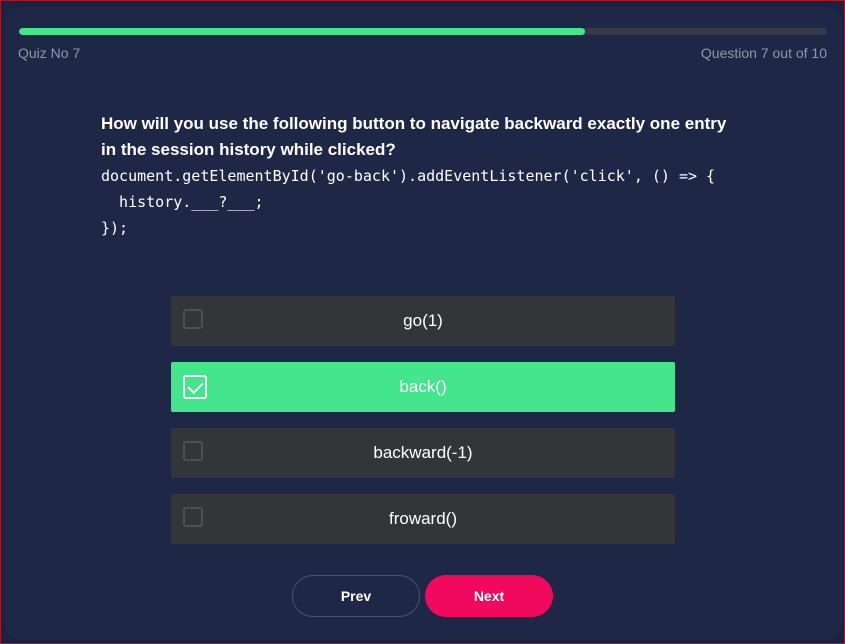  Describe the element at coordinates (356, 596) in the screenshot. I see `prev-button: Prev` at that location.